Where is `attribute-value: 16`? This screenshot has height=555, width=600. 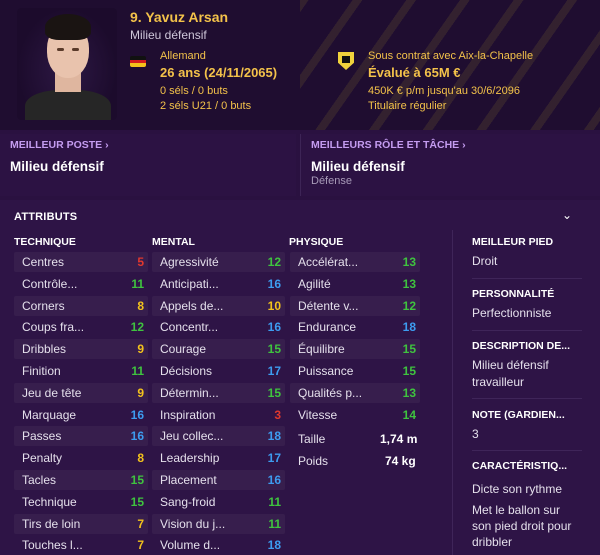
attribute-value: 16 is located at coordinates (137, 436).